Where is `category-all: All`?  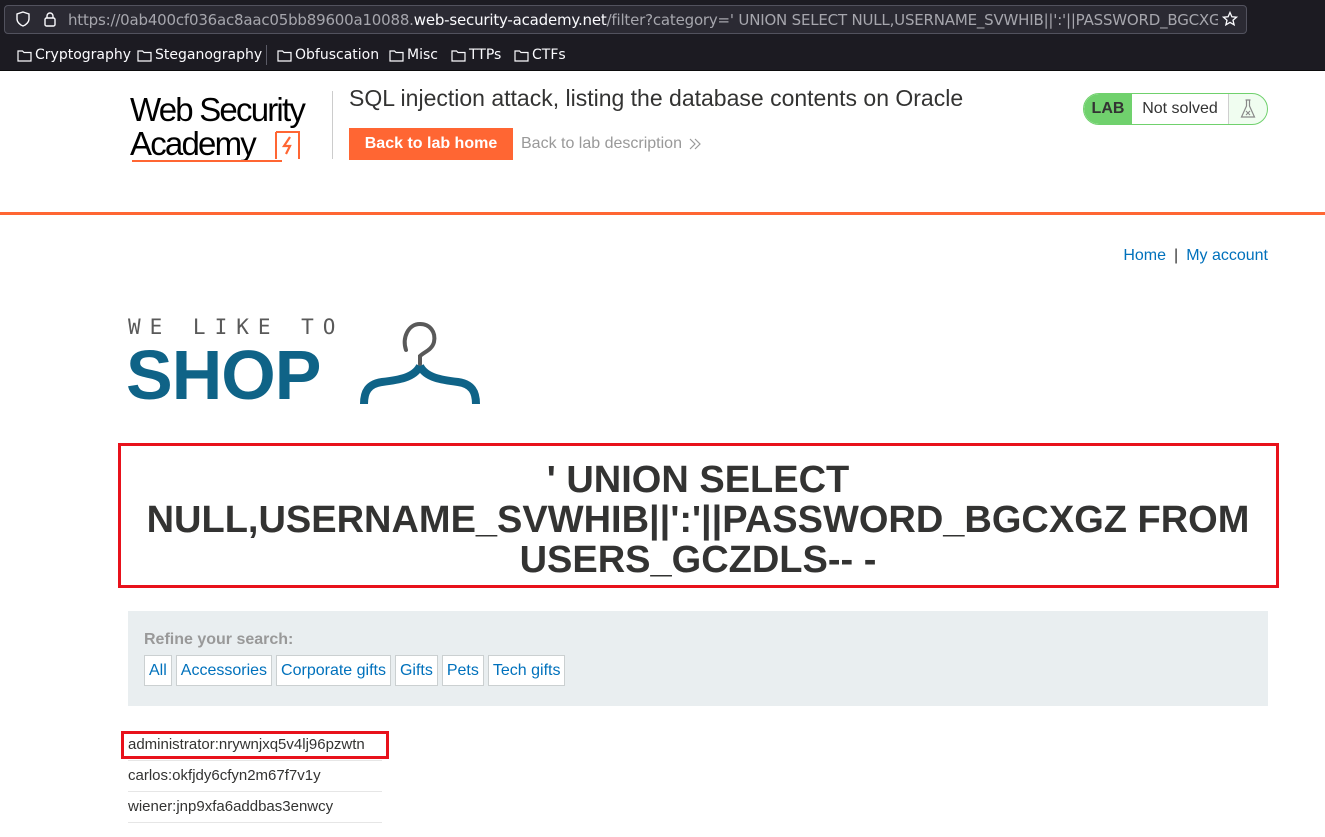
category-all: All is located at coordinates (158, 670).